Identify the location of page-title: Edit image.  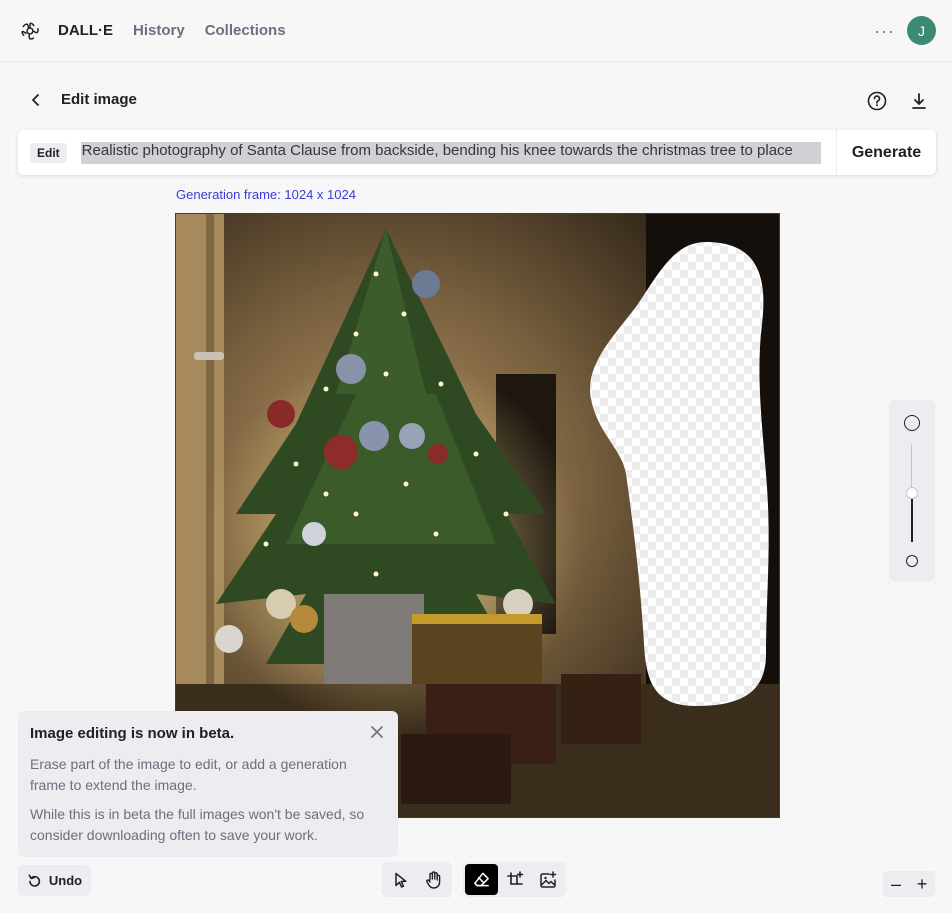
(99, 99).